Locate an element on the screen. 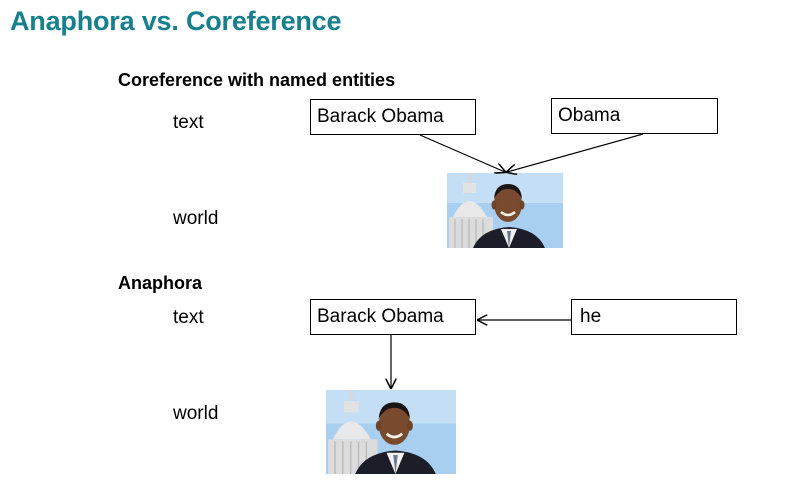 The height and width of the screenshot is (483, 795). anaphora-world-label: world is located at coordinates (196, 413).